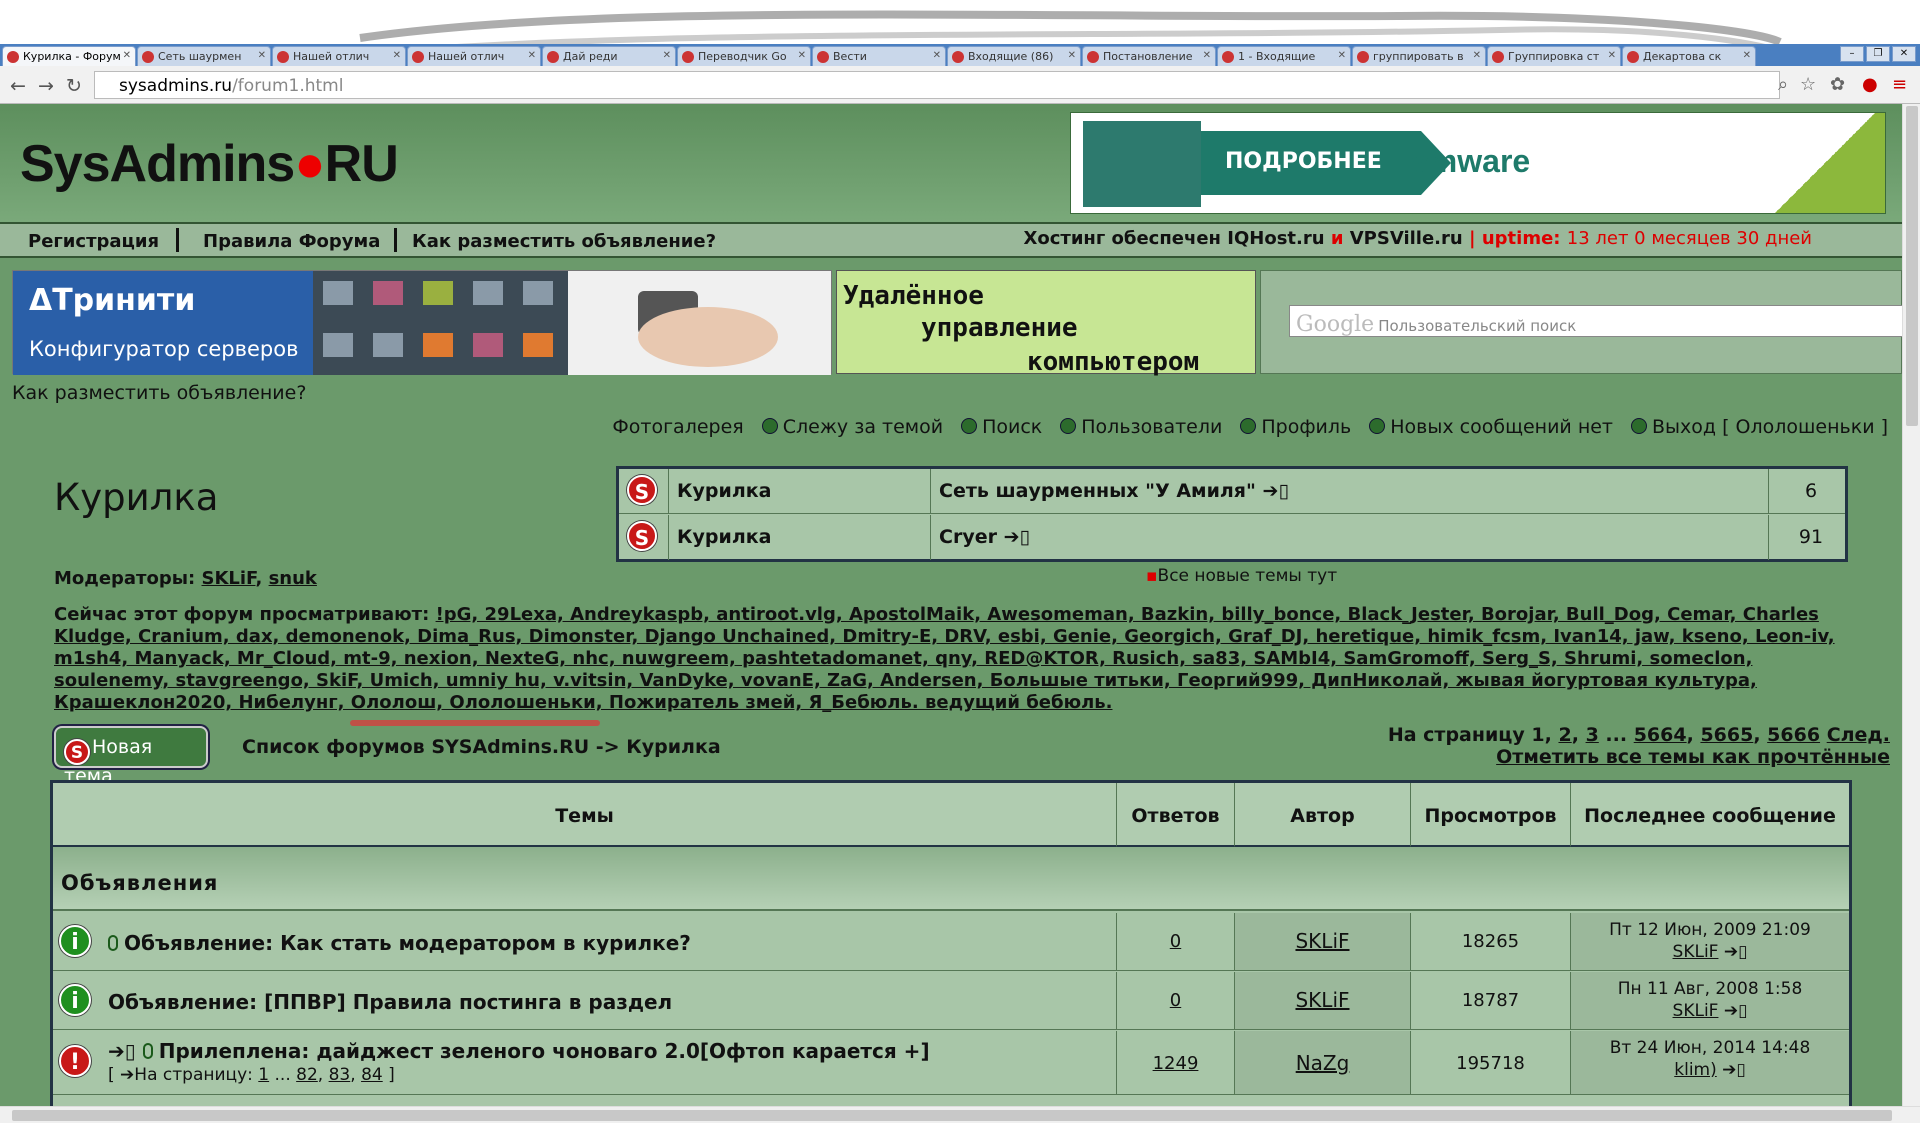  Describe the element at coordinates (1837, 84) in the screenshot. I see `extension-icon: ✿` at that location.